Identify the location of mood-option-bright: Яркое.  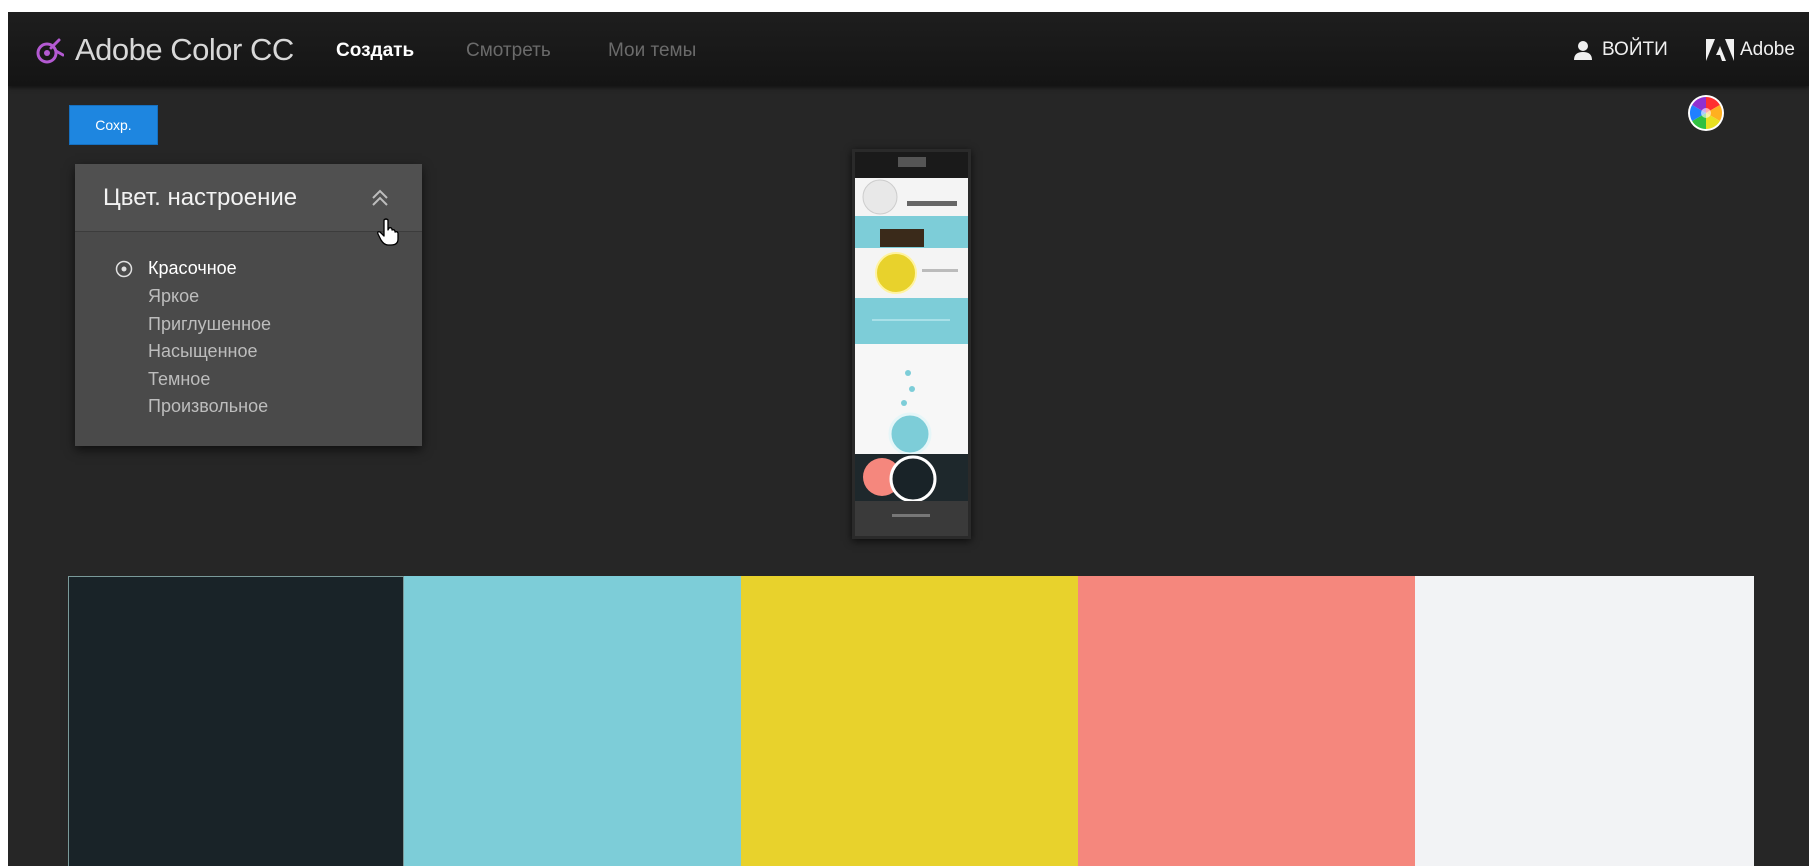
(173, 296).